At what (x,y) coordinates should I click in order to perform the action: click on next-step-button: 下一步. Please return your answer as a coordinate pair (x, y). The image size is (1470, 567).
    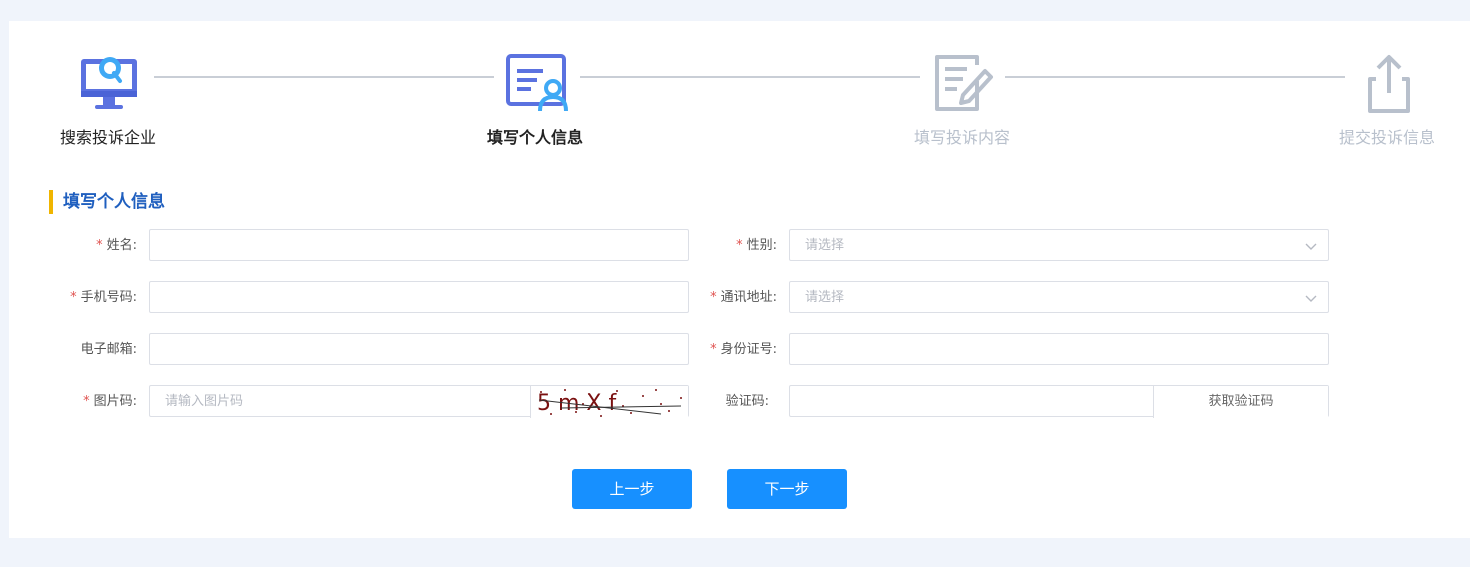
    Looking at the image, I should click on (787, 489).